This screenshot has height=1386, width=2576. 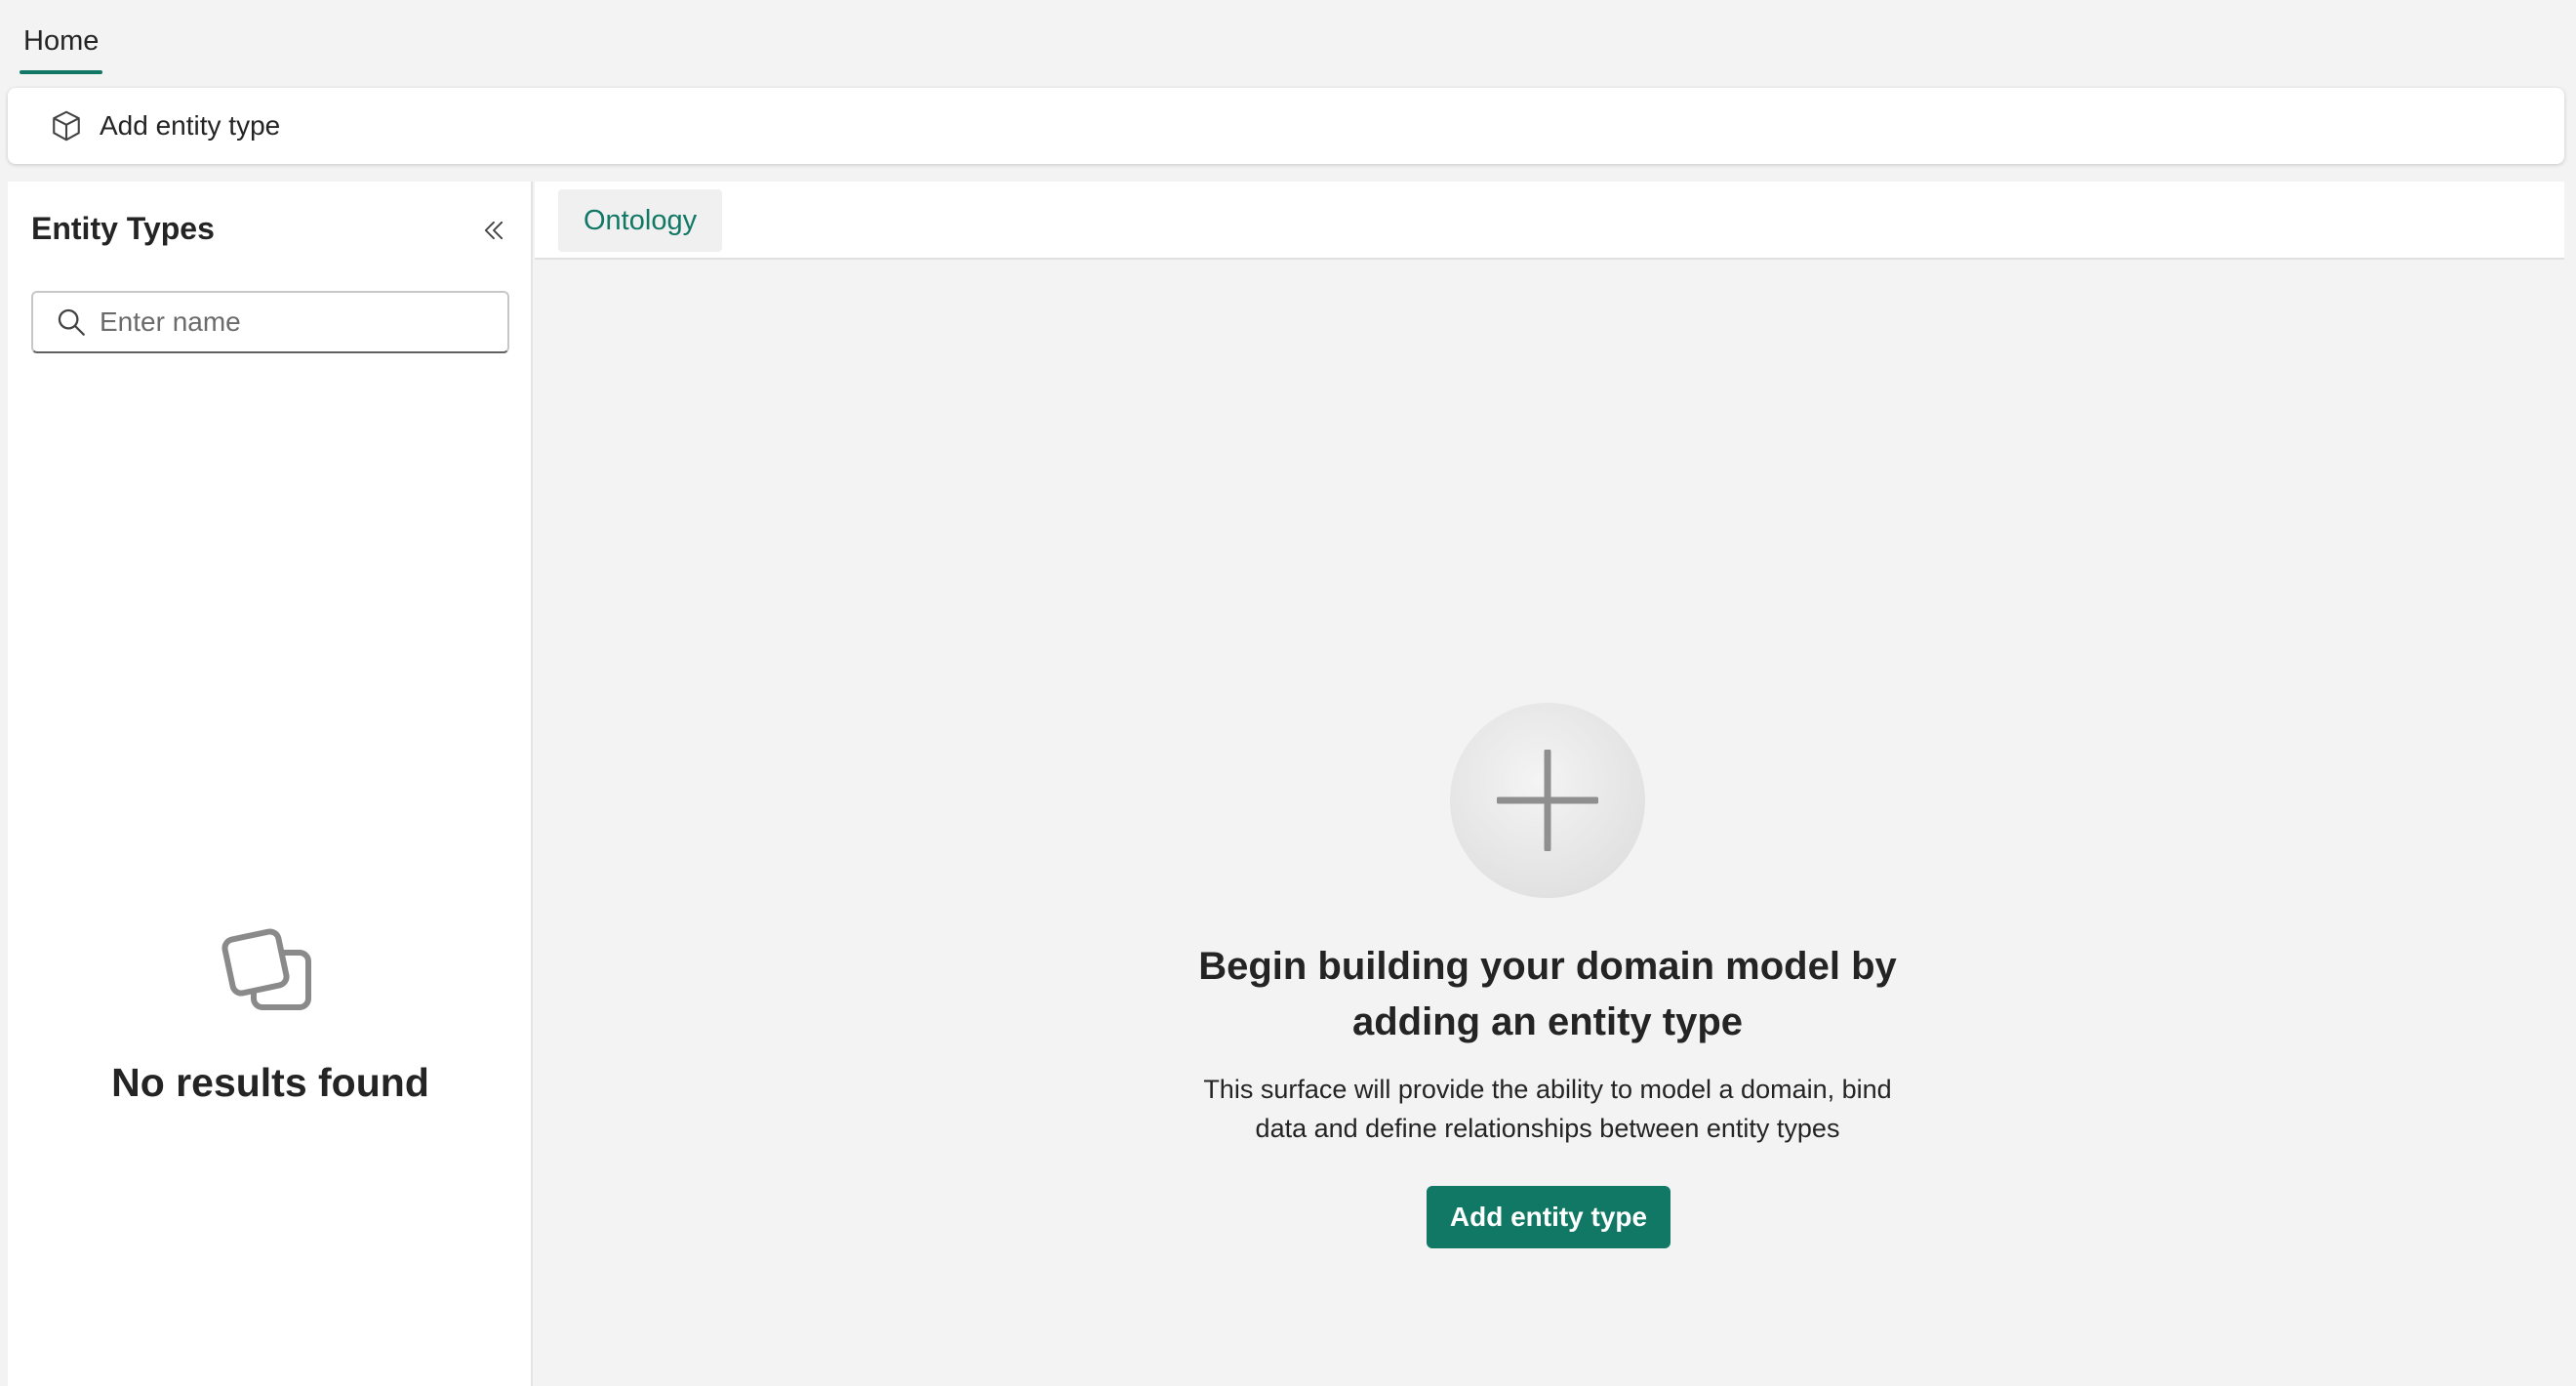 I want to click on cube-icon, so click(x=66, y=126).